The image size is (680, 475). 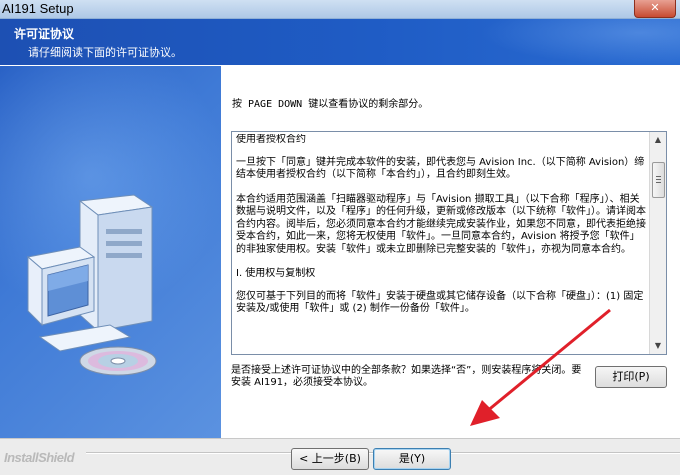 What do you see at coordinates (38, 8) in the screenshot?
I see `window-title: AI191 Setup` at bounding box center [38, 8].